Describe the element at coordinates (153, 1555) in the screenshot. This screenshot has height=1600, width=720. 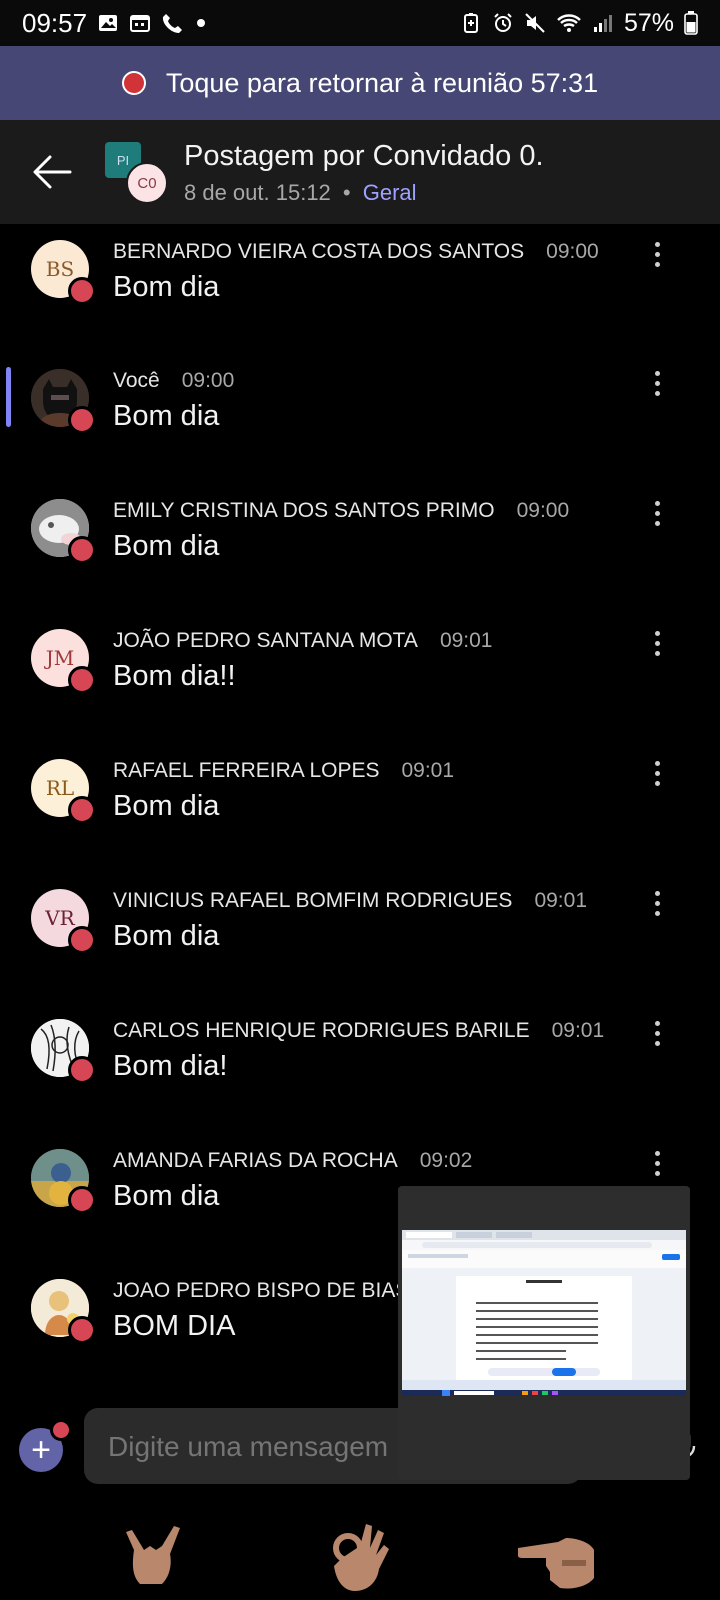
I see `rock-hand-icon` at that location.